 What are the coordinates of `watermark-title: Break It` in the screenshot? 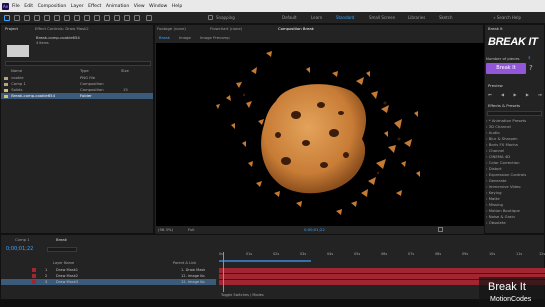 It's located at (507, 287).